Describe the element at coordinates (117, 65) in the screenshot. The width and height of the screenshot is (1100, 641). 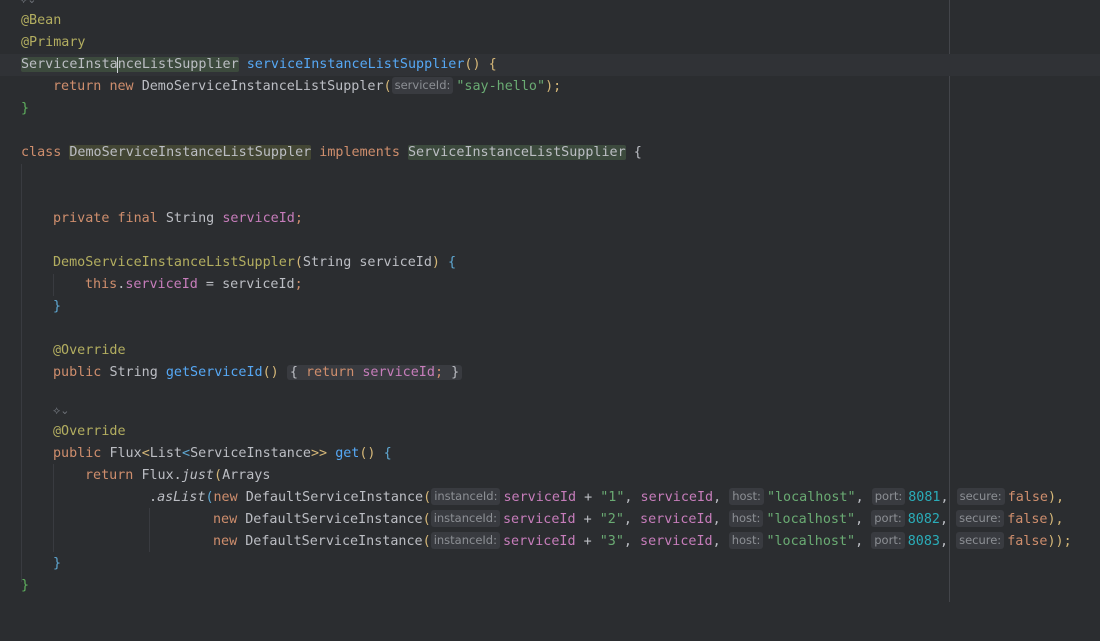
I see `text-caret` at that location.